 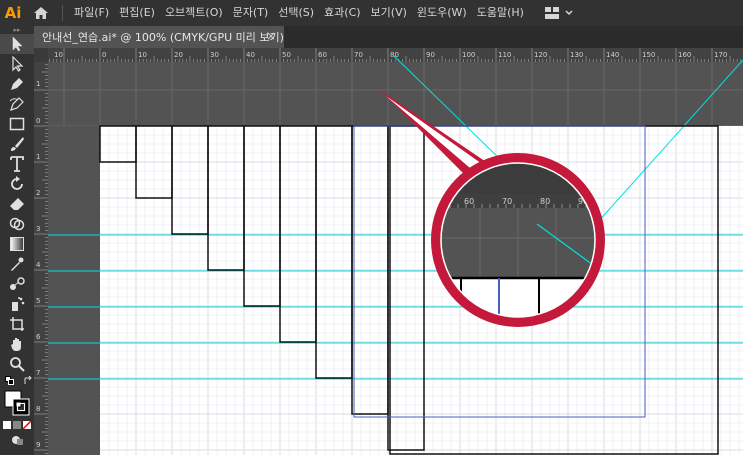 I want to click on gradient-icon, so click(x=17, y=244).